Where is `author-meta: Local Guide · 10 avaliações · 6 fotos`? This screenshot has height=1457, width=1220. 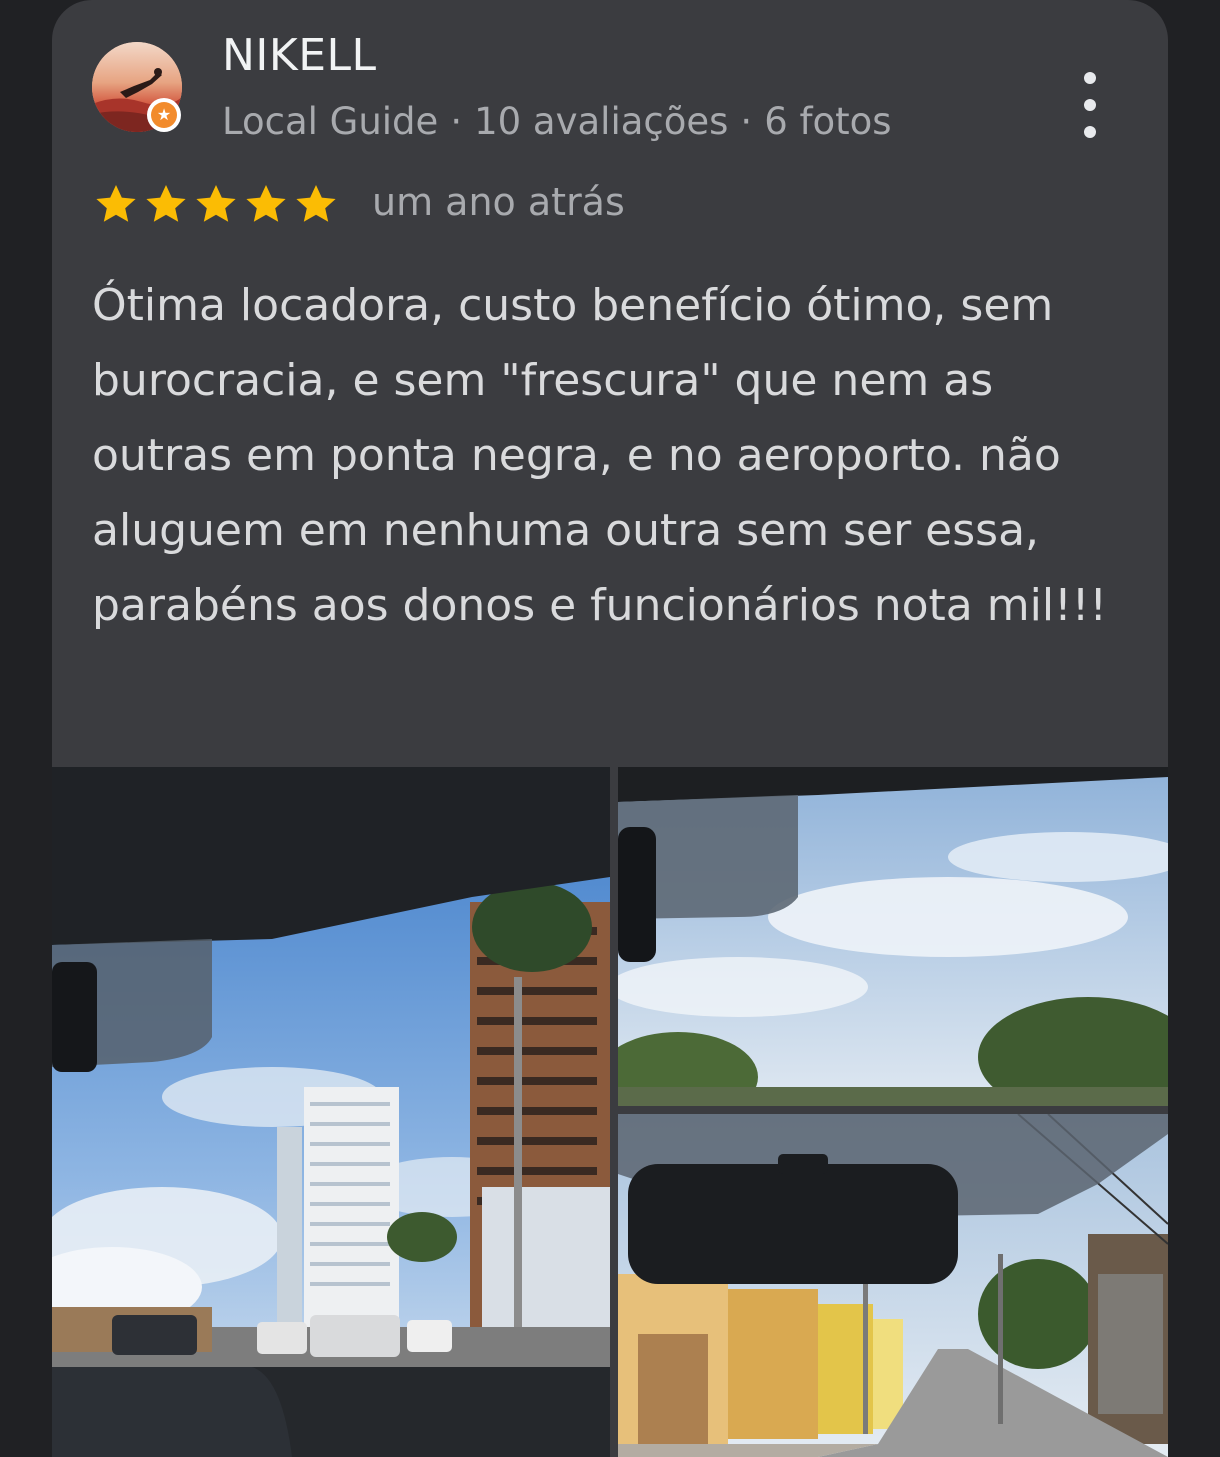
author-meta: Local Guide · 10 avaliações · 6 fotos is located at coordinates (557, 121).